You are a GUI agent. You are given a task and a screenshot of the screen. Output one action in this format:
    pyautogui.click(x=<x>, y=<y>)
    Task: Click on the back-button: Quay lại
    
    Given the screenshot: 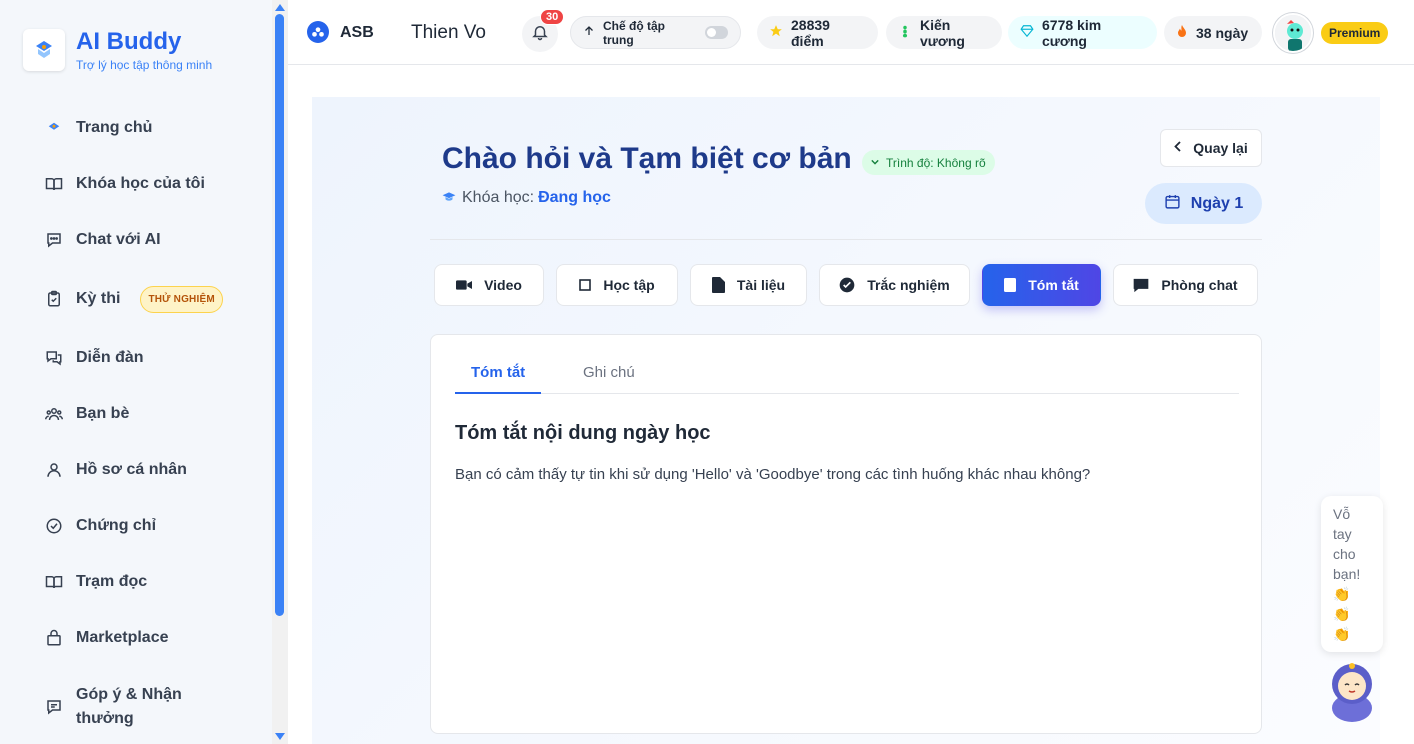 What is the action you would take?
    pyautogui.click(x=1211, y=148)
    